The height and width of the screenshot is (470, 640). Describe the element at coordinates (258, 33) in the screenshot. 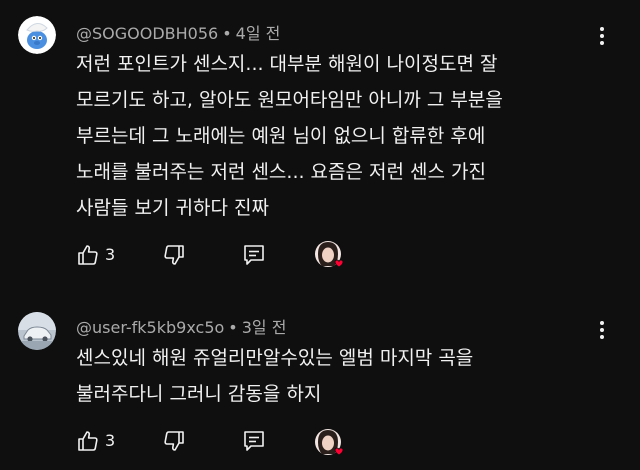

I see `comment-time: 4일 전` at that location.